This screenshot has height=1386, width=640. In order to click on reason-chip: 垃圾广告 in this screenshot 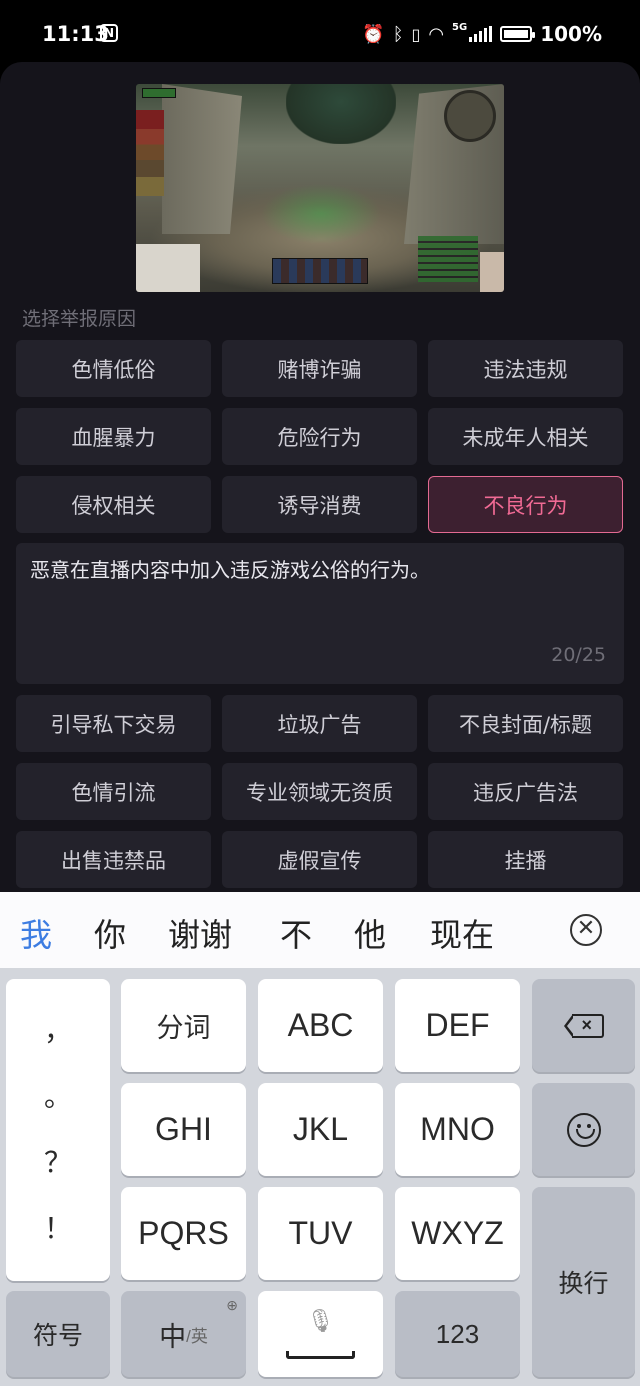, I will do `click(319, 723)`.